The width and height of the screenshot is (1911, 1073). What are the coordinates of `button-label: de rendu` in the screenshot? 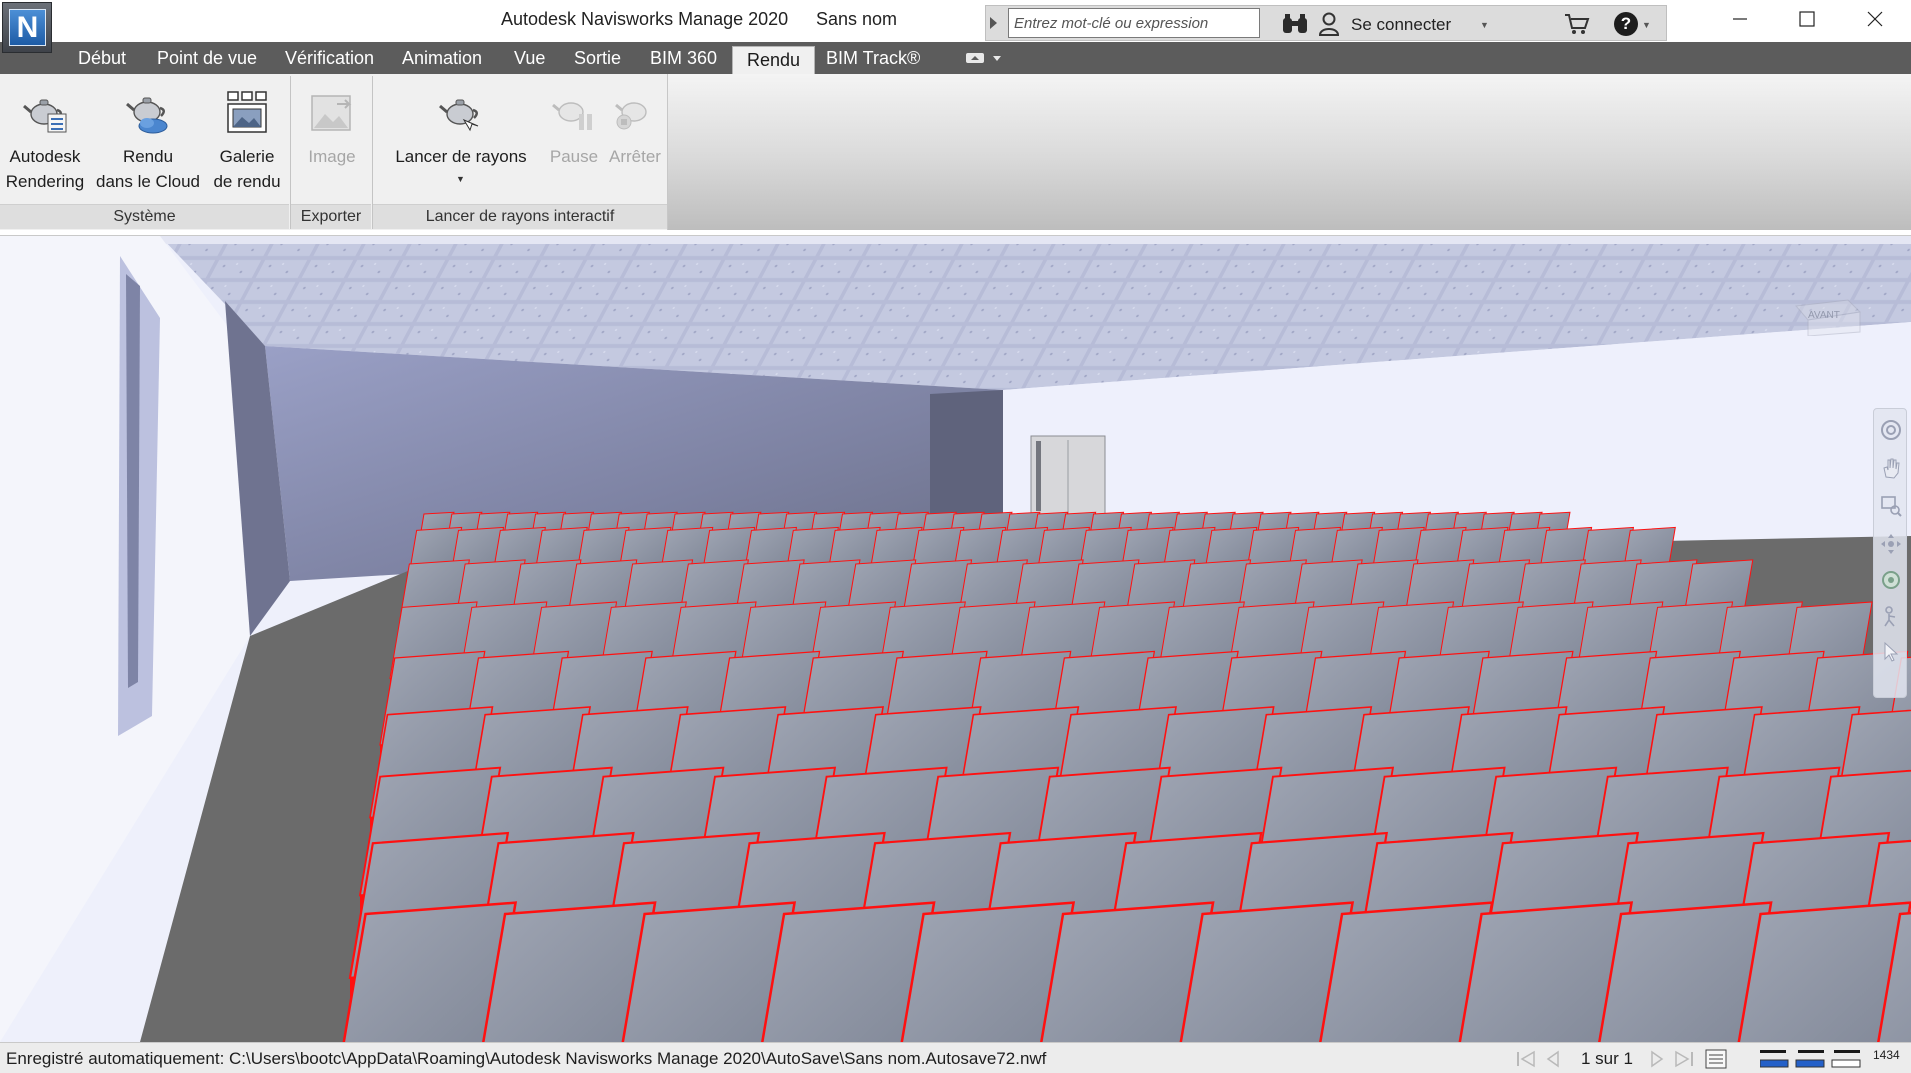 It's located at (247, 181).